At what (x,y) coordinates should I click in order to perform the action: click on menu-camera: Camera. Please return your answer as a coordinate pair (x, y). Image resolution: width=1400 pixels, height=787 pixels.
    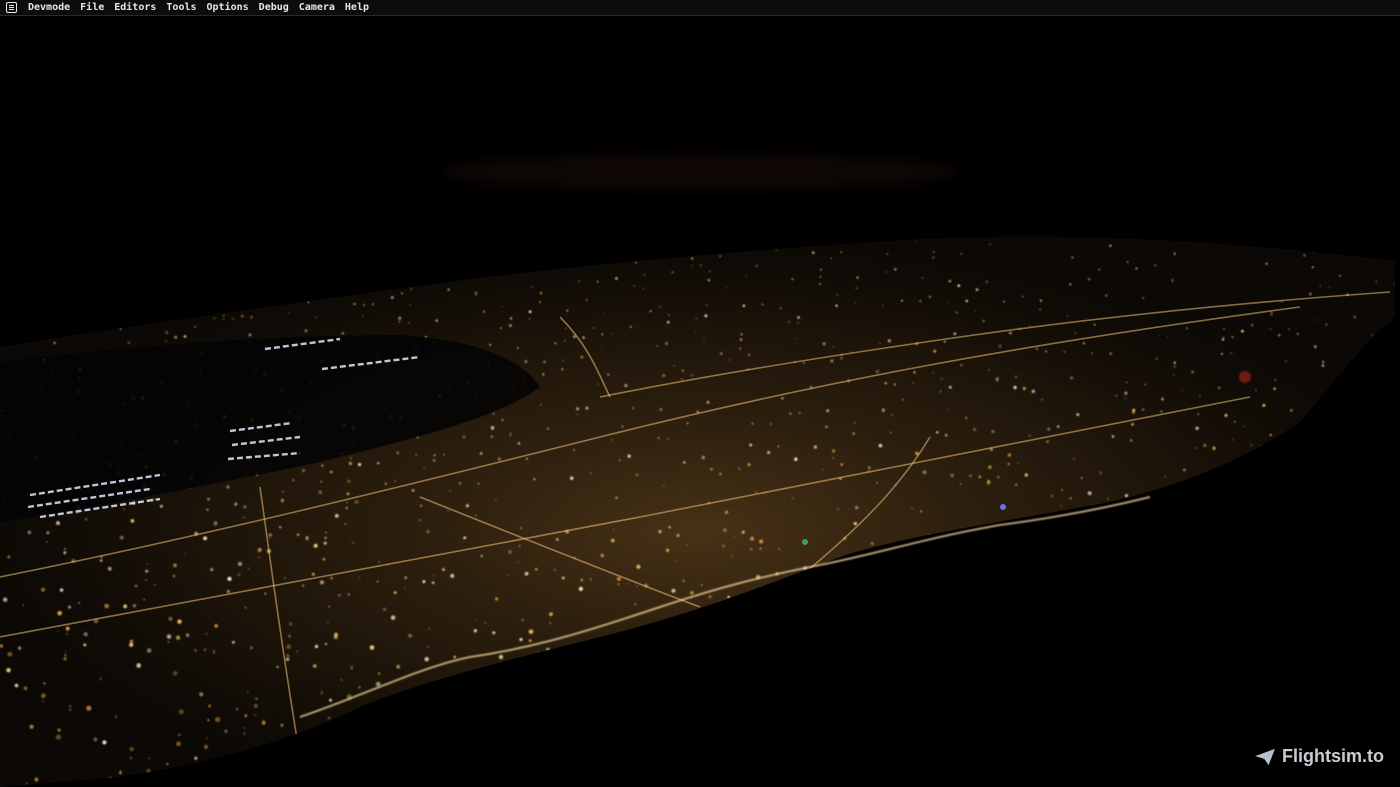
    Looking at the image, I should click on (317, 8).